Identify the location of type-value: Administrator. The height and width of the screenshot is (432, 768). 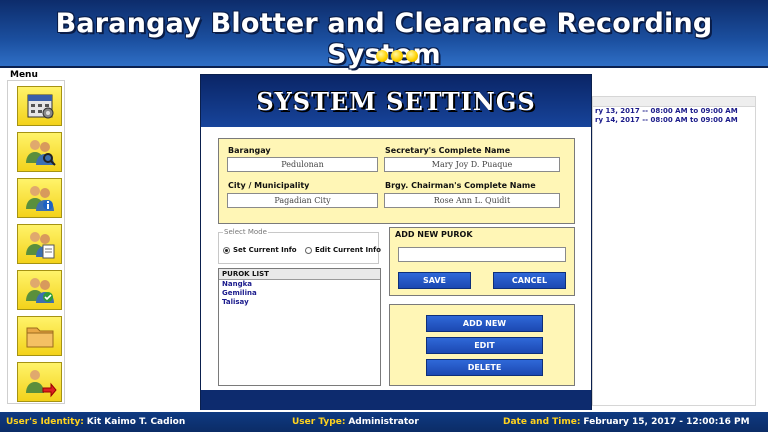
(383, 422).